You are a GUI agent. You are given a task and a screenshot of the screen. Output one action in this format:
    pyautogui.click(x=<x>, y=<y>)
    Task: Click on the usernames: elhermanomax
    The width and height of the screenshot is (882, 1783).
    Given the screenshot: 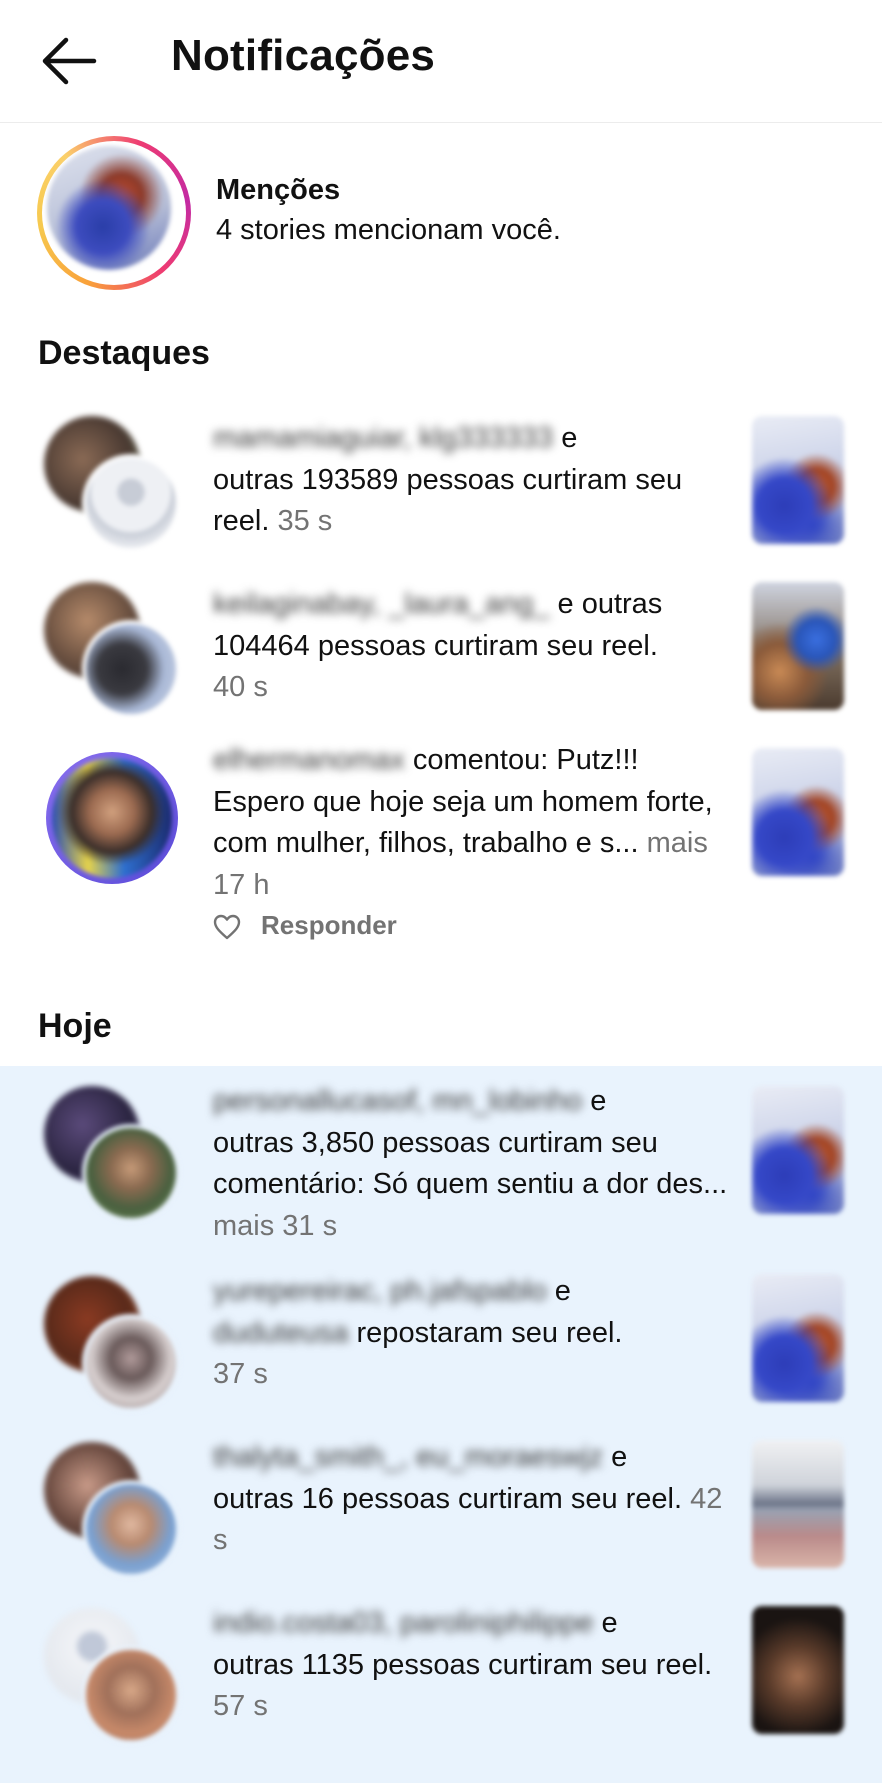 What is the action you would take?
    pyautogui.click(x=309, y=760)
    